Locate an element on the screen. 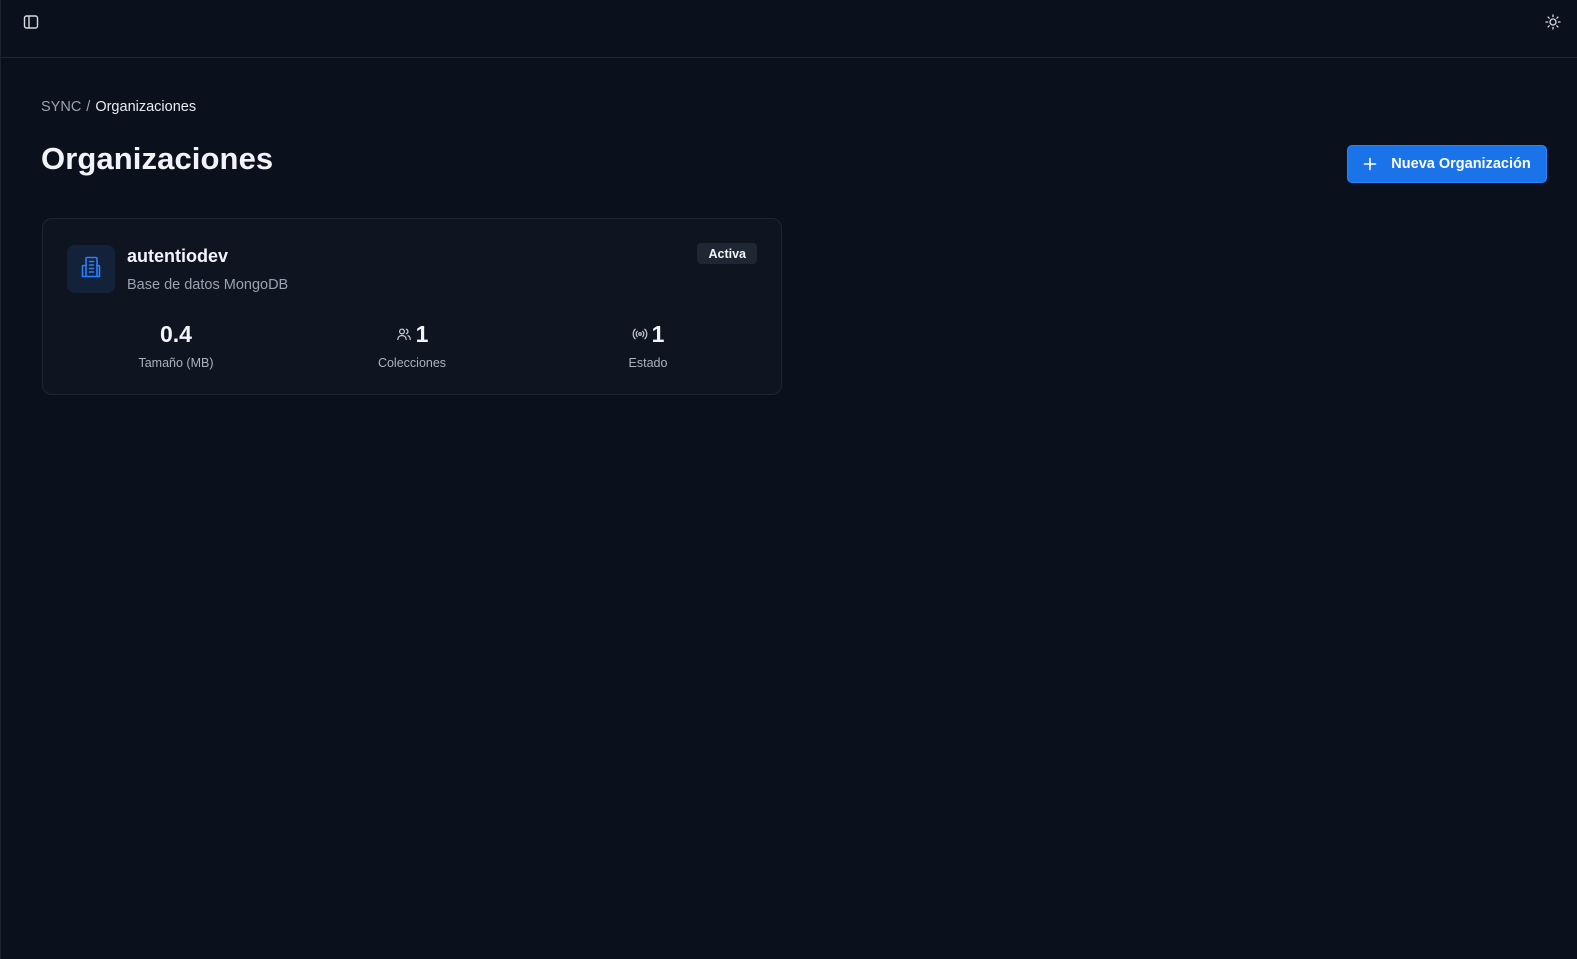 This screenshot has width=1577, height=959. stat-status-value: 1 is located at coordinates (658, 333).